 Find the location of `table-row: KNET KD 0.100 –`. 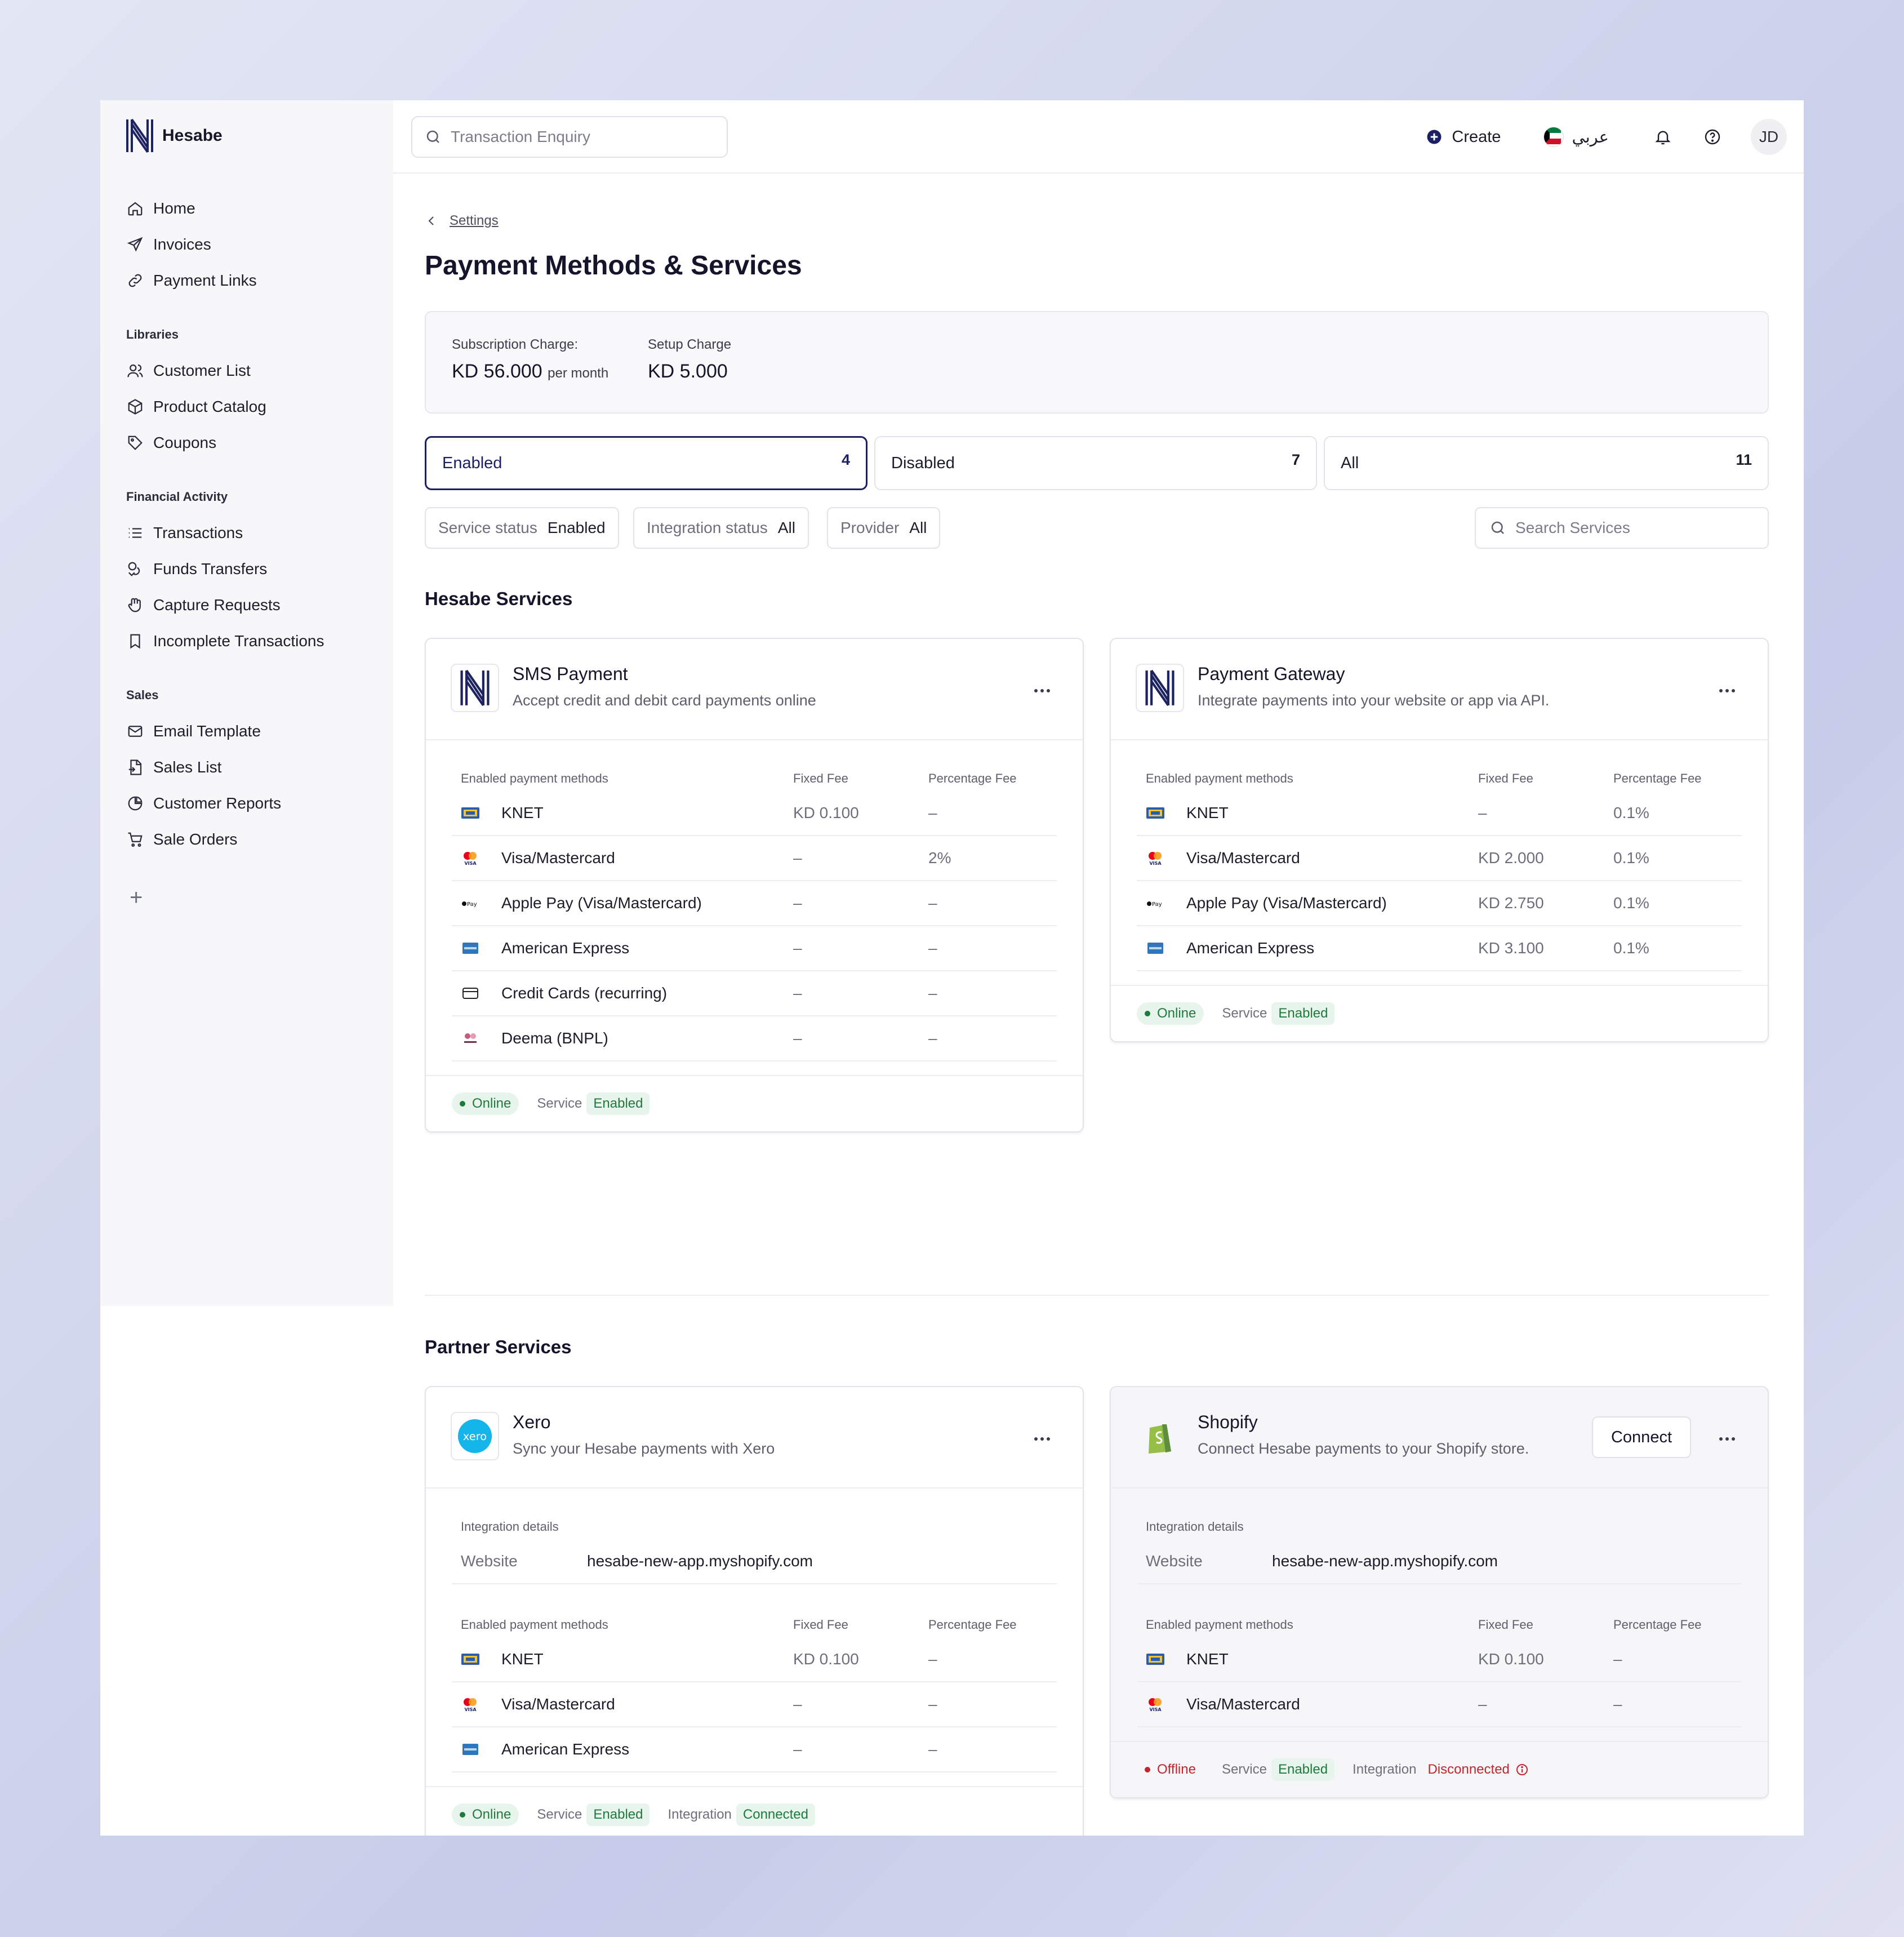

table-row: KNET KD 0.100 – is located at coordinates (1439, 1659).